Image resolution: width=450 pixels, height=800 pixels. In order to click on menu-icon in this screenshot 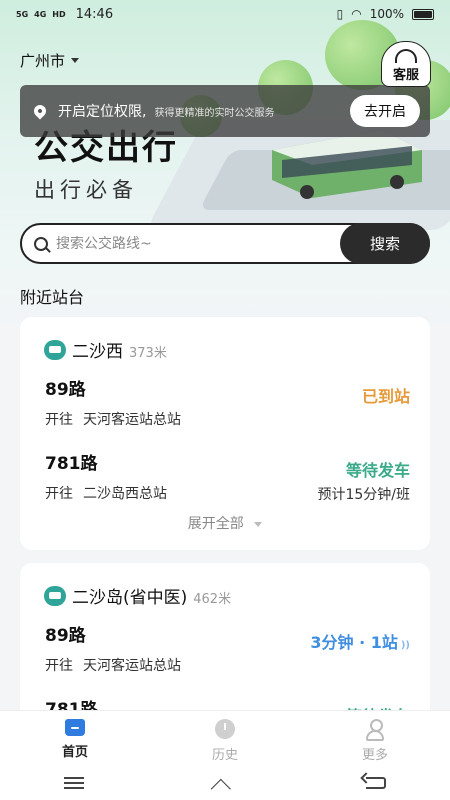, I will do `click(73, 782)`.